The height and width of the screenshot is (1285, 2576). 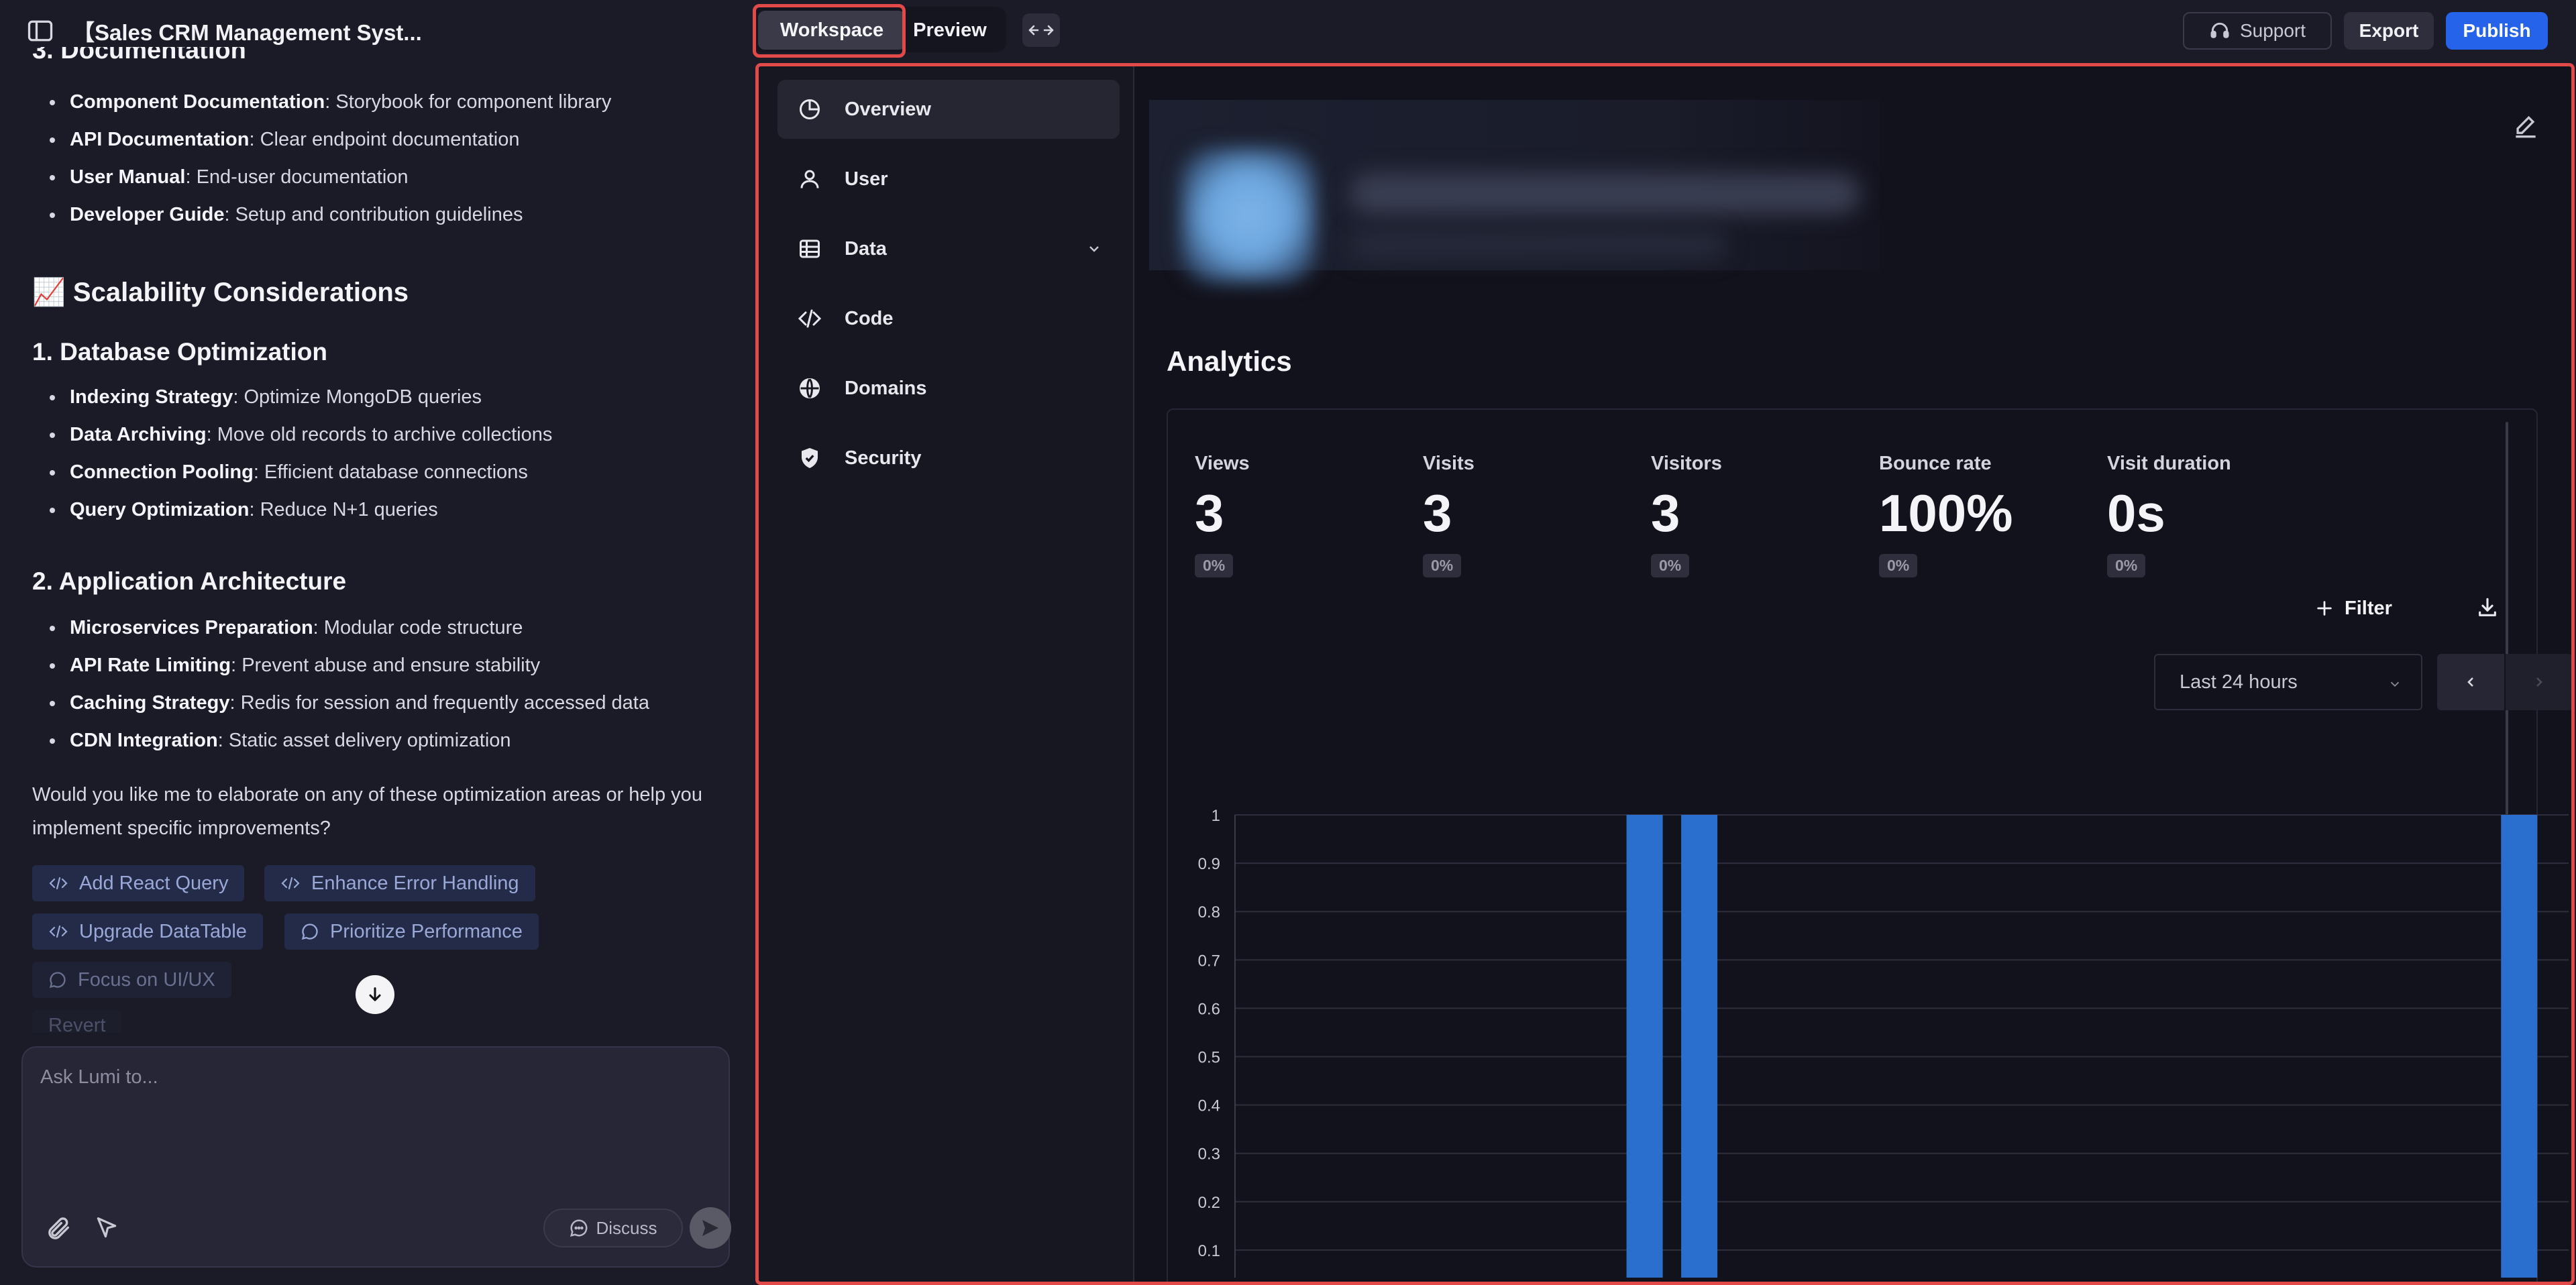 I want to click on nav-item-data: Data, so click(x=948, y=248).